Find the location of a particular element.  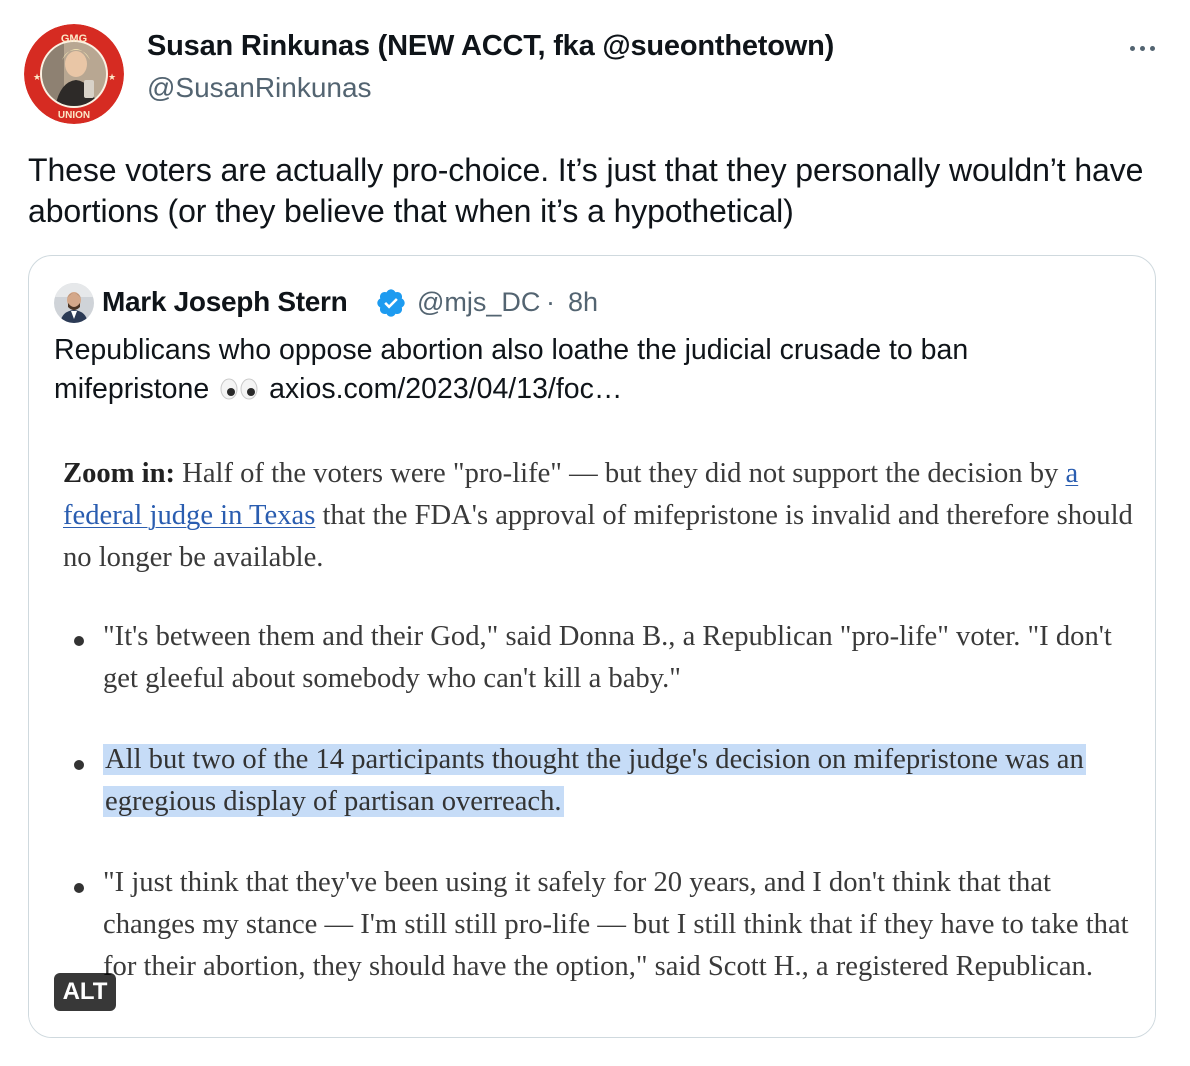

quote-author-avatar is located at coordinates (74, 303).